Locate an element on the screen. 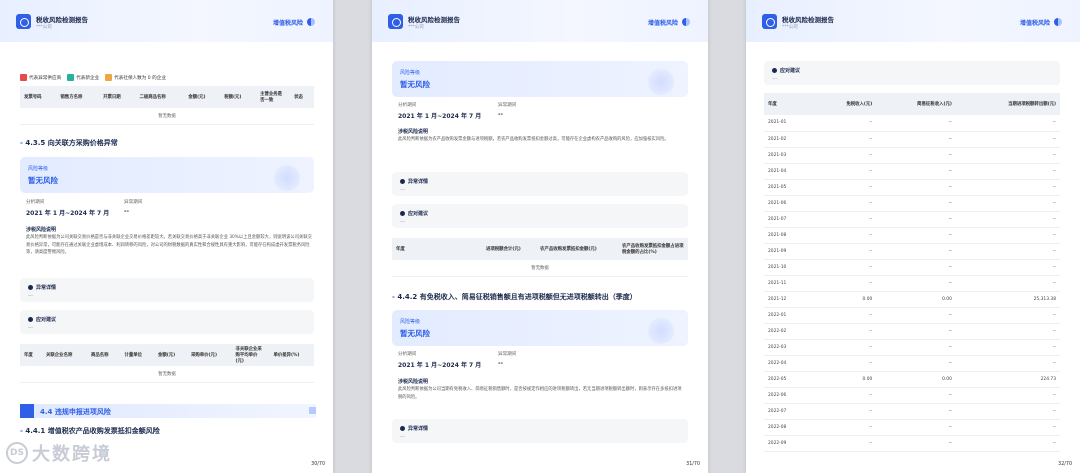  heading-4-4: 4.4 违规申报进项风险 is located at coordinates (168, 411).